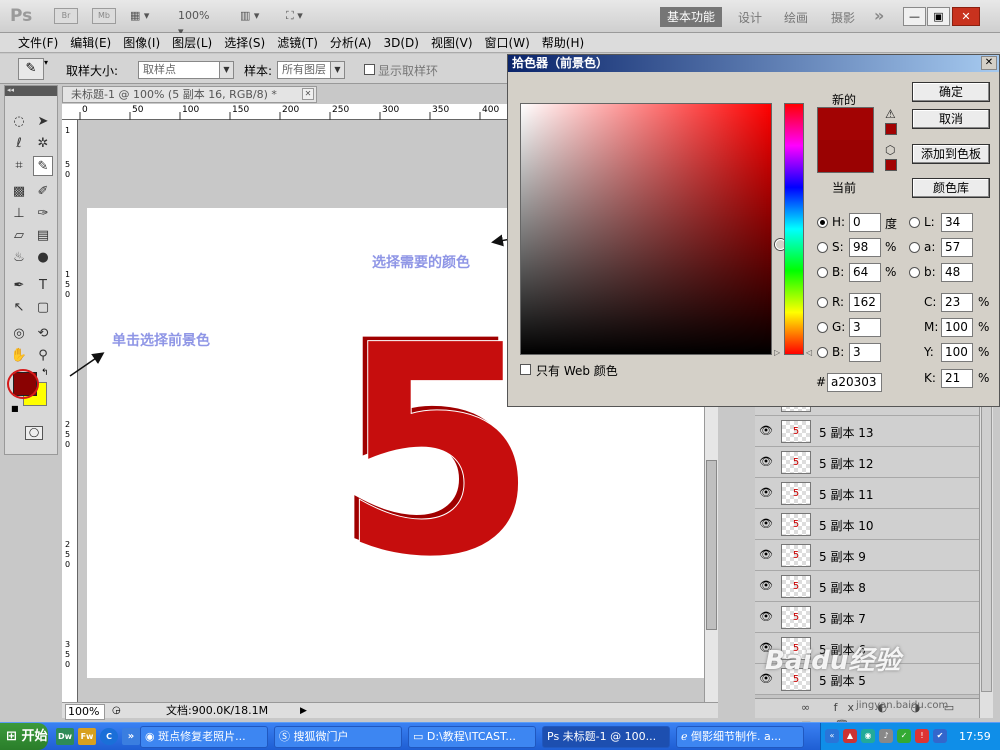 Image resolution: width=1000 pixels, height=750 pixels. Describe the element at coordinates (832, 736) in the screenshot. I see `tray-expand-icon: «` at that location.